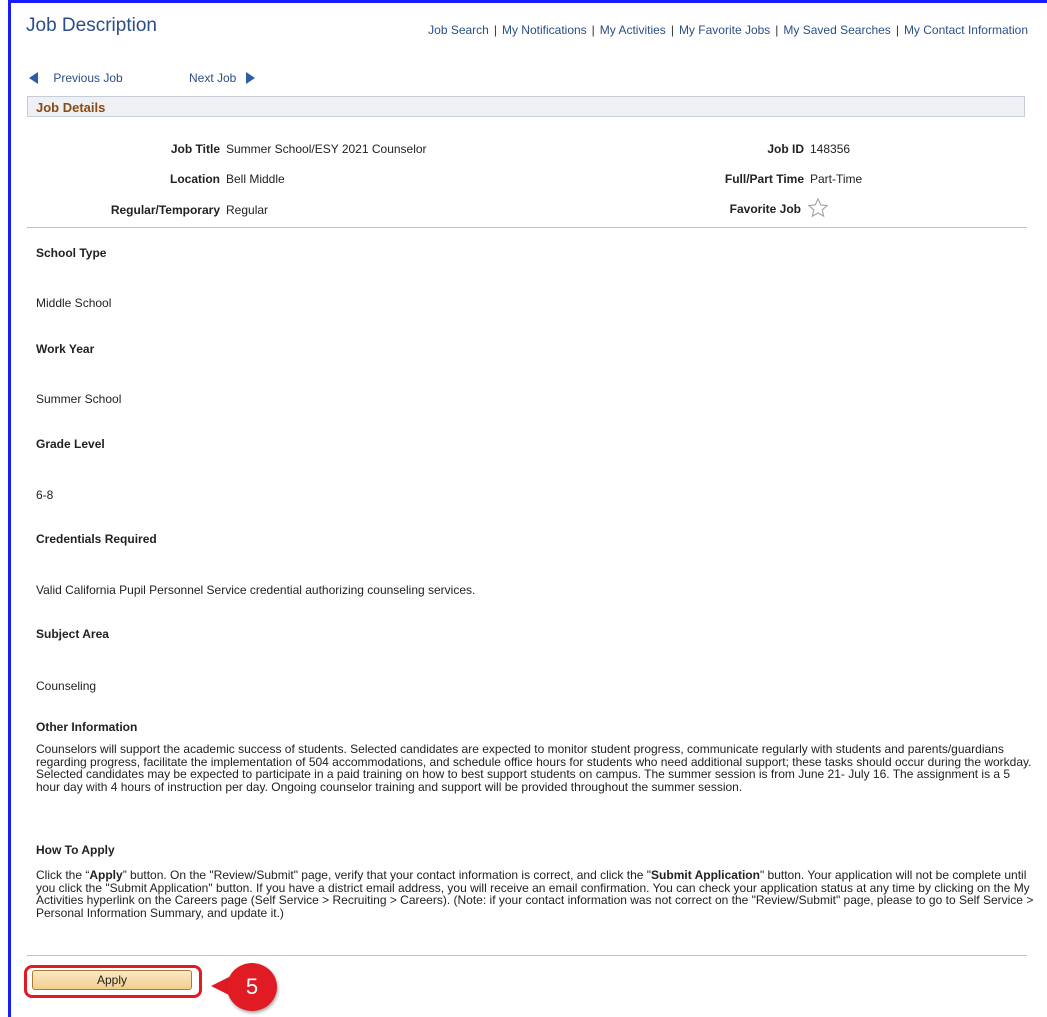 This screenshot has height=1017, width=1047. What do you see at coordinates (72, 634) in the screenshot?
I see `subject-area-heading: Subject Area` at bounding box center [72, 634].